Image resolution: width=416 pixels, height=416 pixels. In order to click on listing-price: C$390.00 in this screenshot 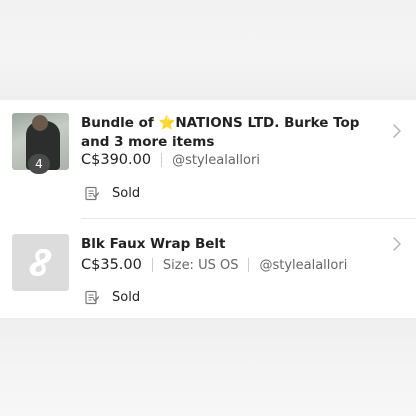, I will do `click(116, 160)`.